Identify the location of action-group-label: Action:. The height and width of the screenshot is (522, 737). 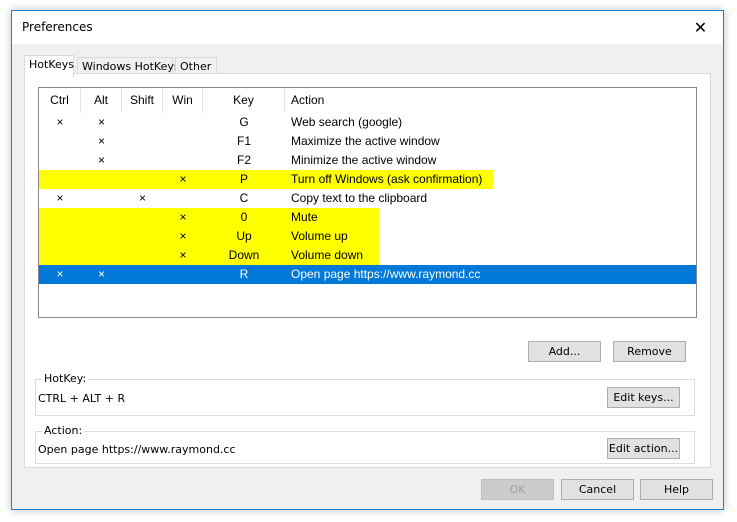
(63, 430).